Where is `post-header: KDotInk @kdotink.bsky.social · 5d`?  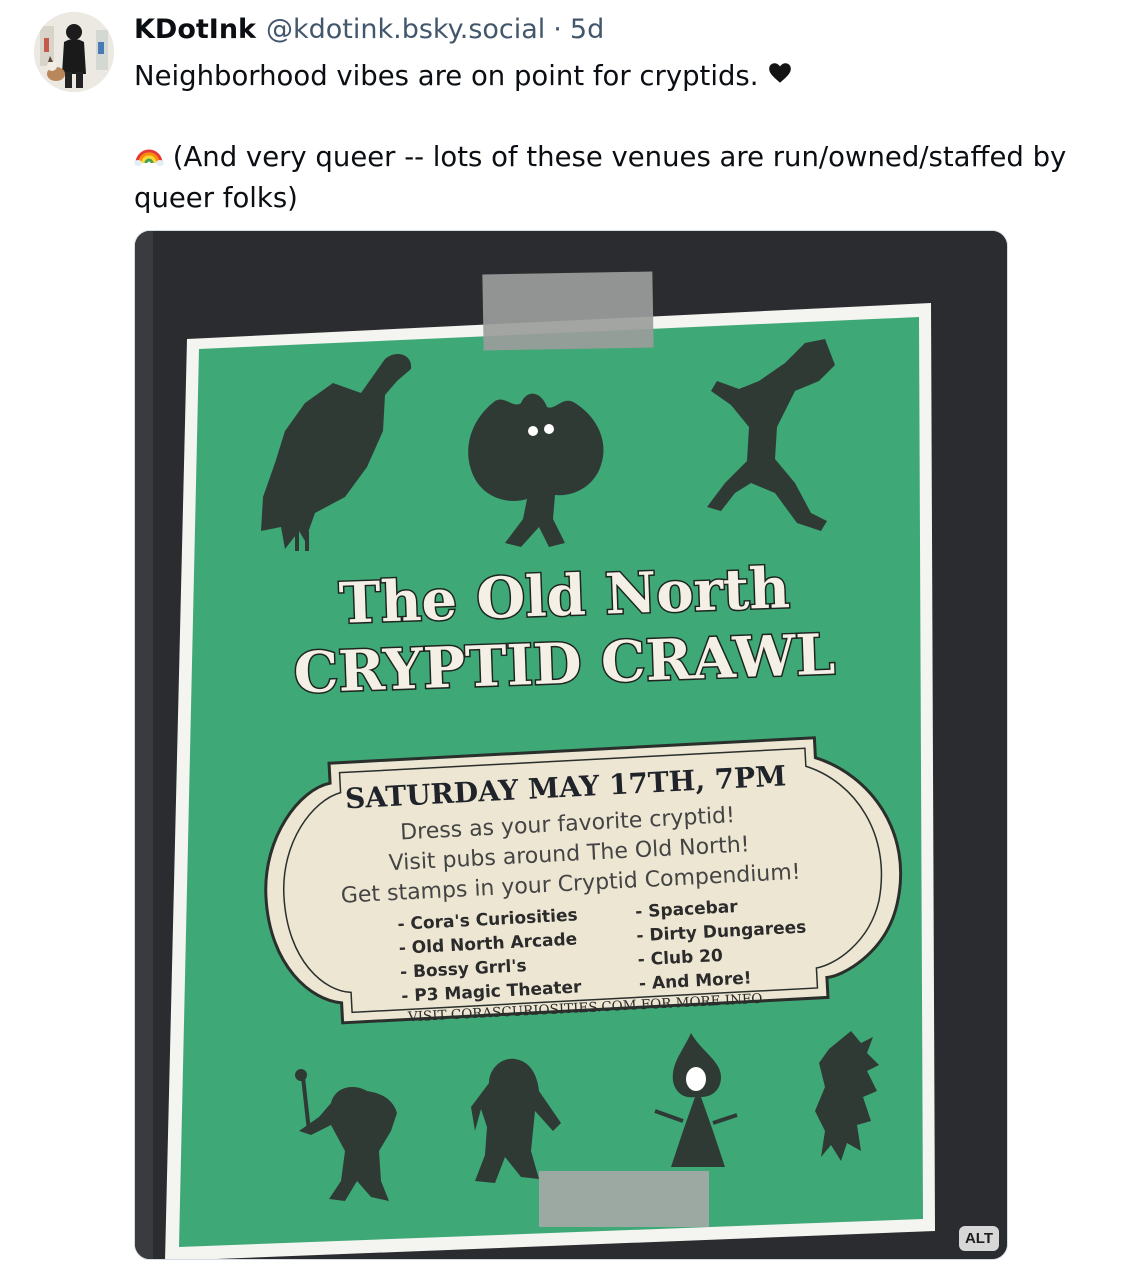 post-header: KDotInk @kdotink.bsky.social · 5d is located at coordinates (369, 30).